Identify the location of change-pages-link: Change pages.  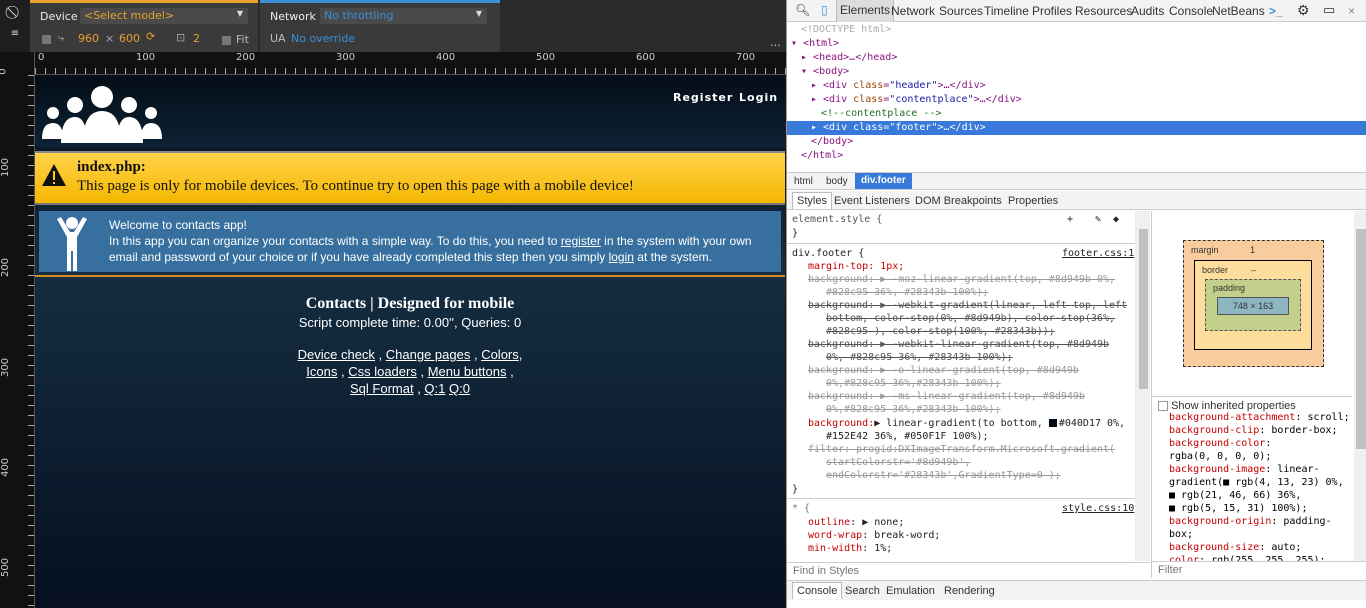
(428, 354).